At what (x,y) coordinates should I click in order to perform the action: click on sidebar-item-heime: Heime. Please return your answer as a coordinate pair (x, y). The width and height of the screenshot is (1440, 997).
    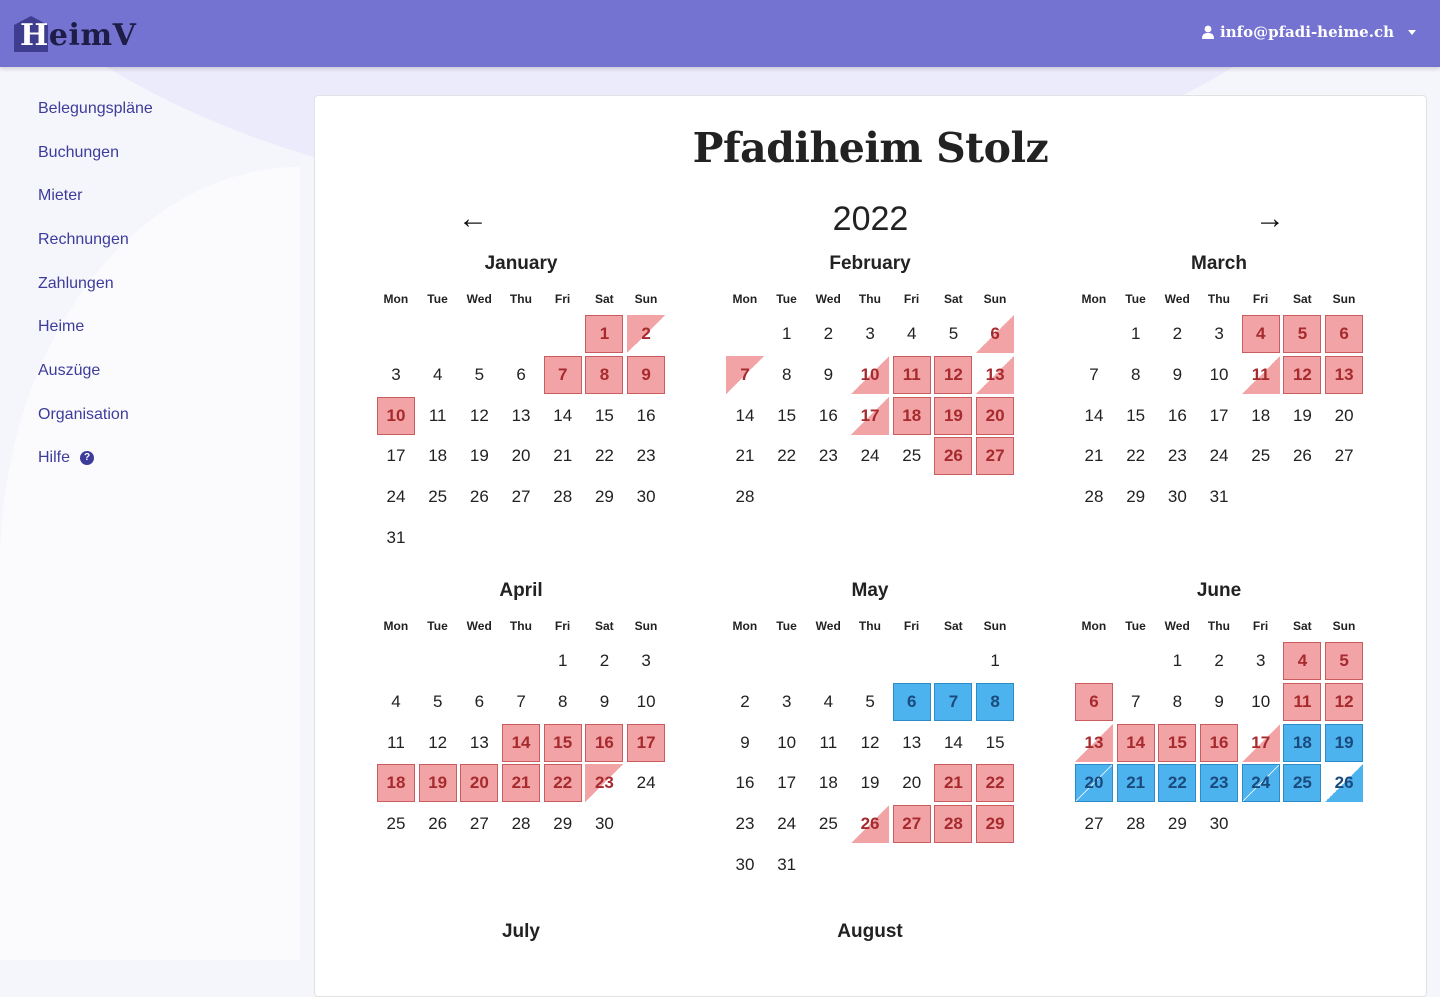
    Looking at the image, I should click on (95, 327).